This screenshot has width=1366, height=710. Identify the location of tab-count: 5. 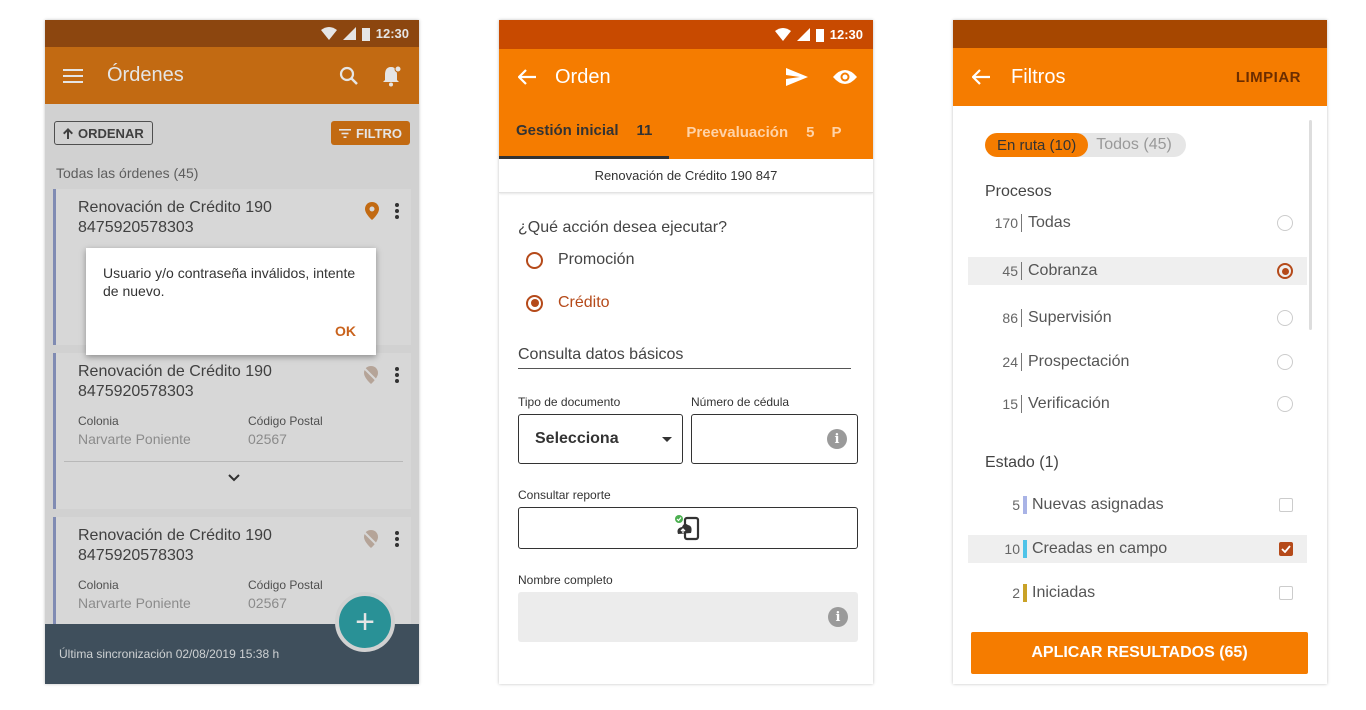
(810, 132).